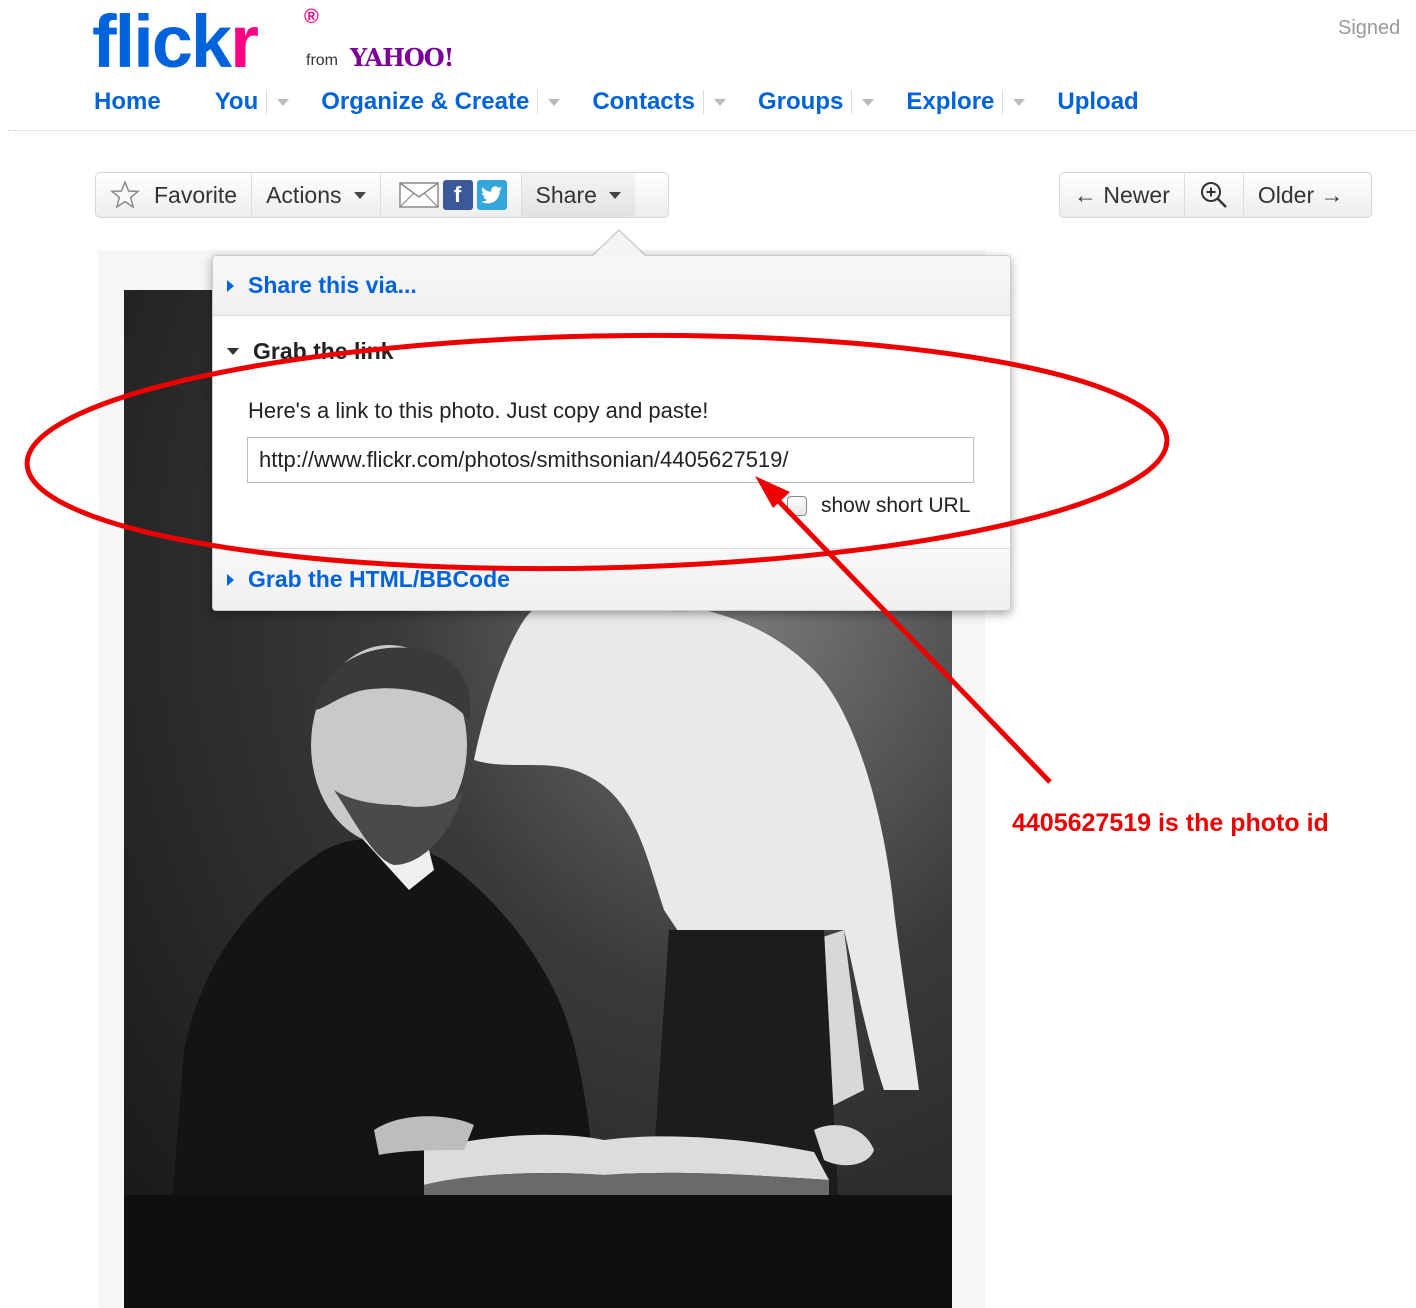 The height and width of the screenshot is (1308, 1416). I want to click on annotation-arrow-line, so click(909, 636).